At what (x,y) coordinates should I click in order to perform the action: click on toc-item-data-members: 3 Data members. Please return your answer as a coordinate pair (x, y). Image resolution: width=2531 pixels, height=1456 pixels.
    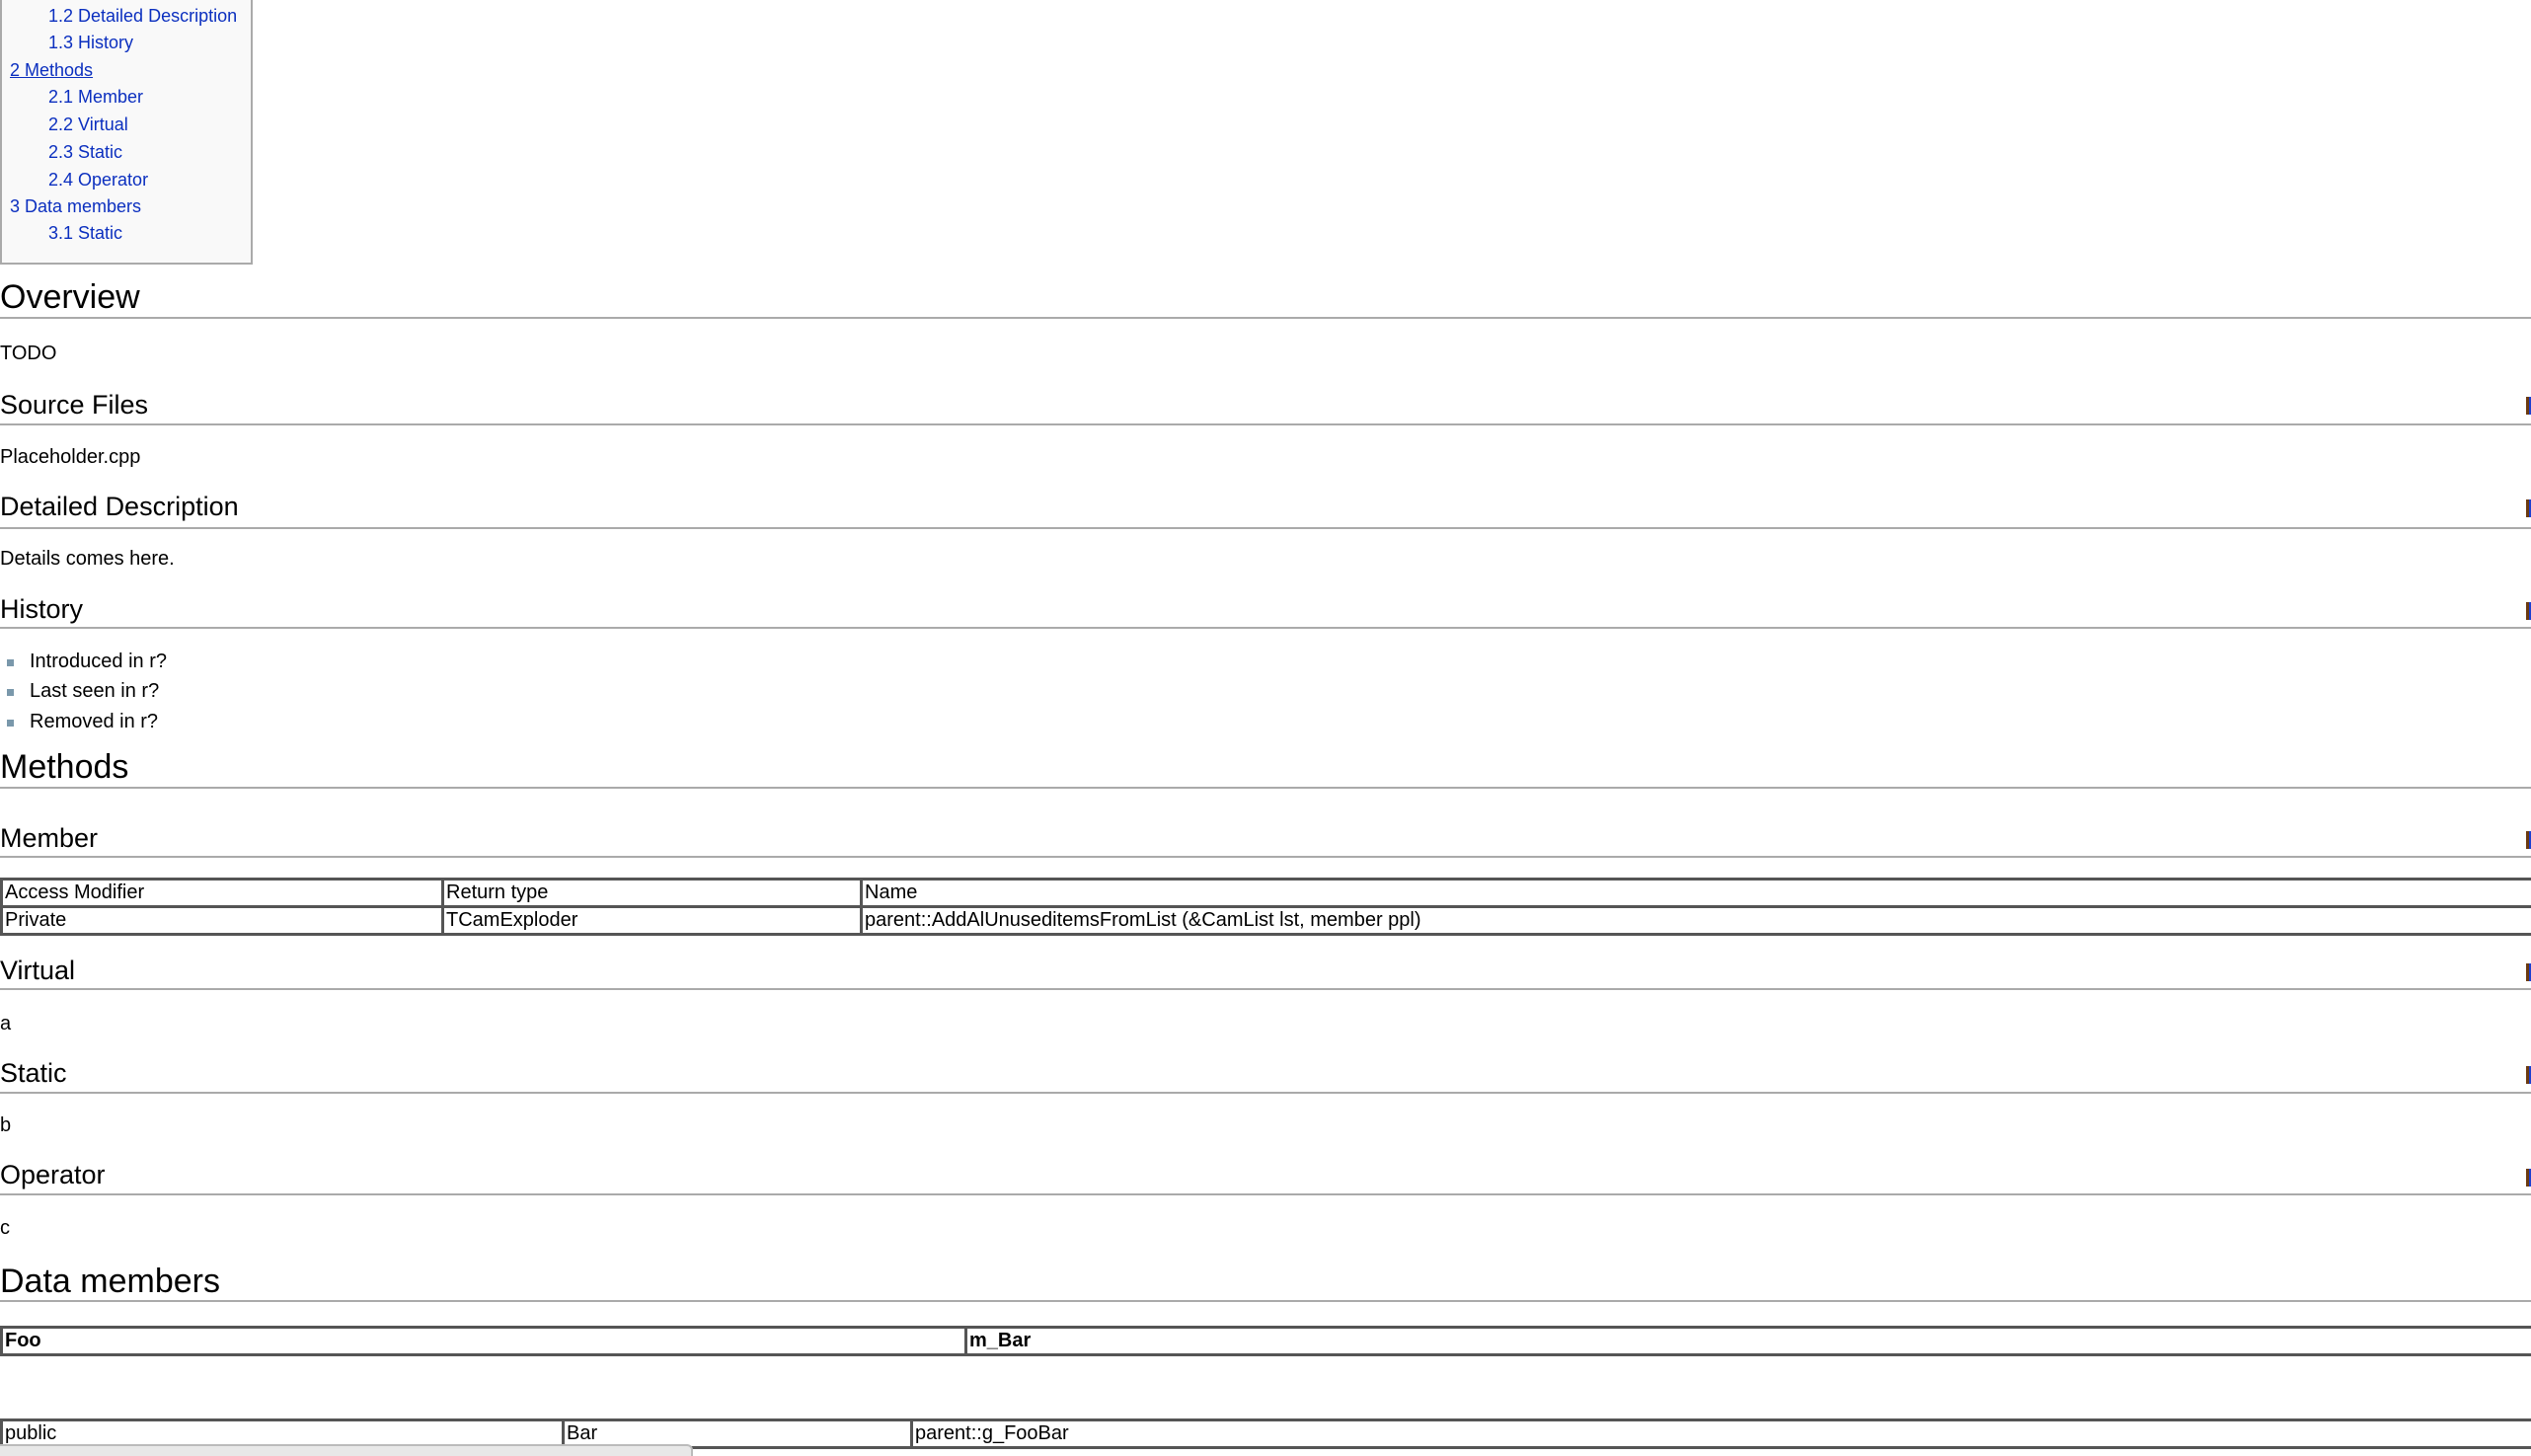
    Looking at the image, I should click on (75, 206).